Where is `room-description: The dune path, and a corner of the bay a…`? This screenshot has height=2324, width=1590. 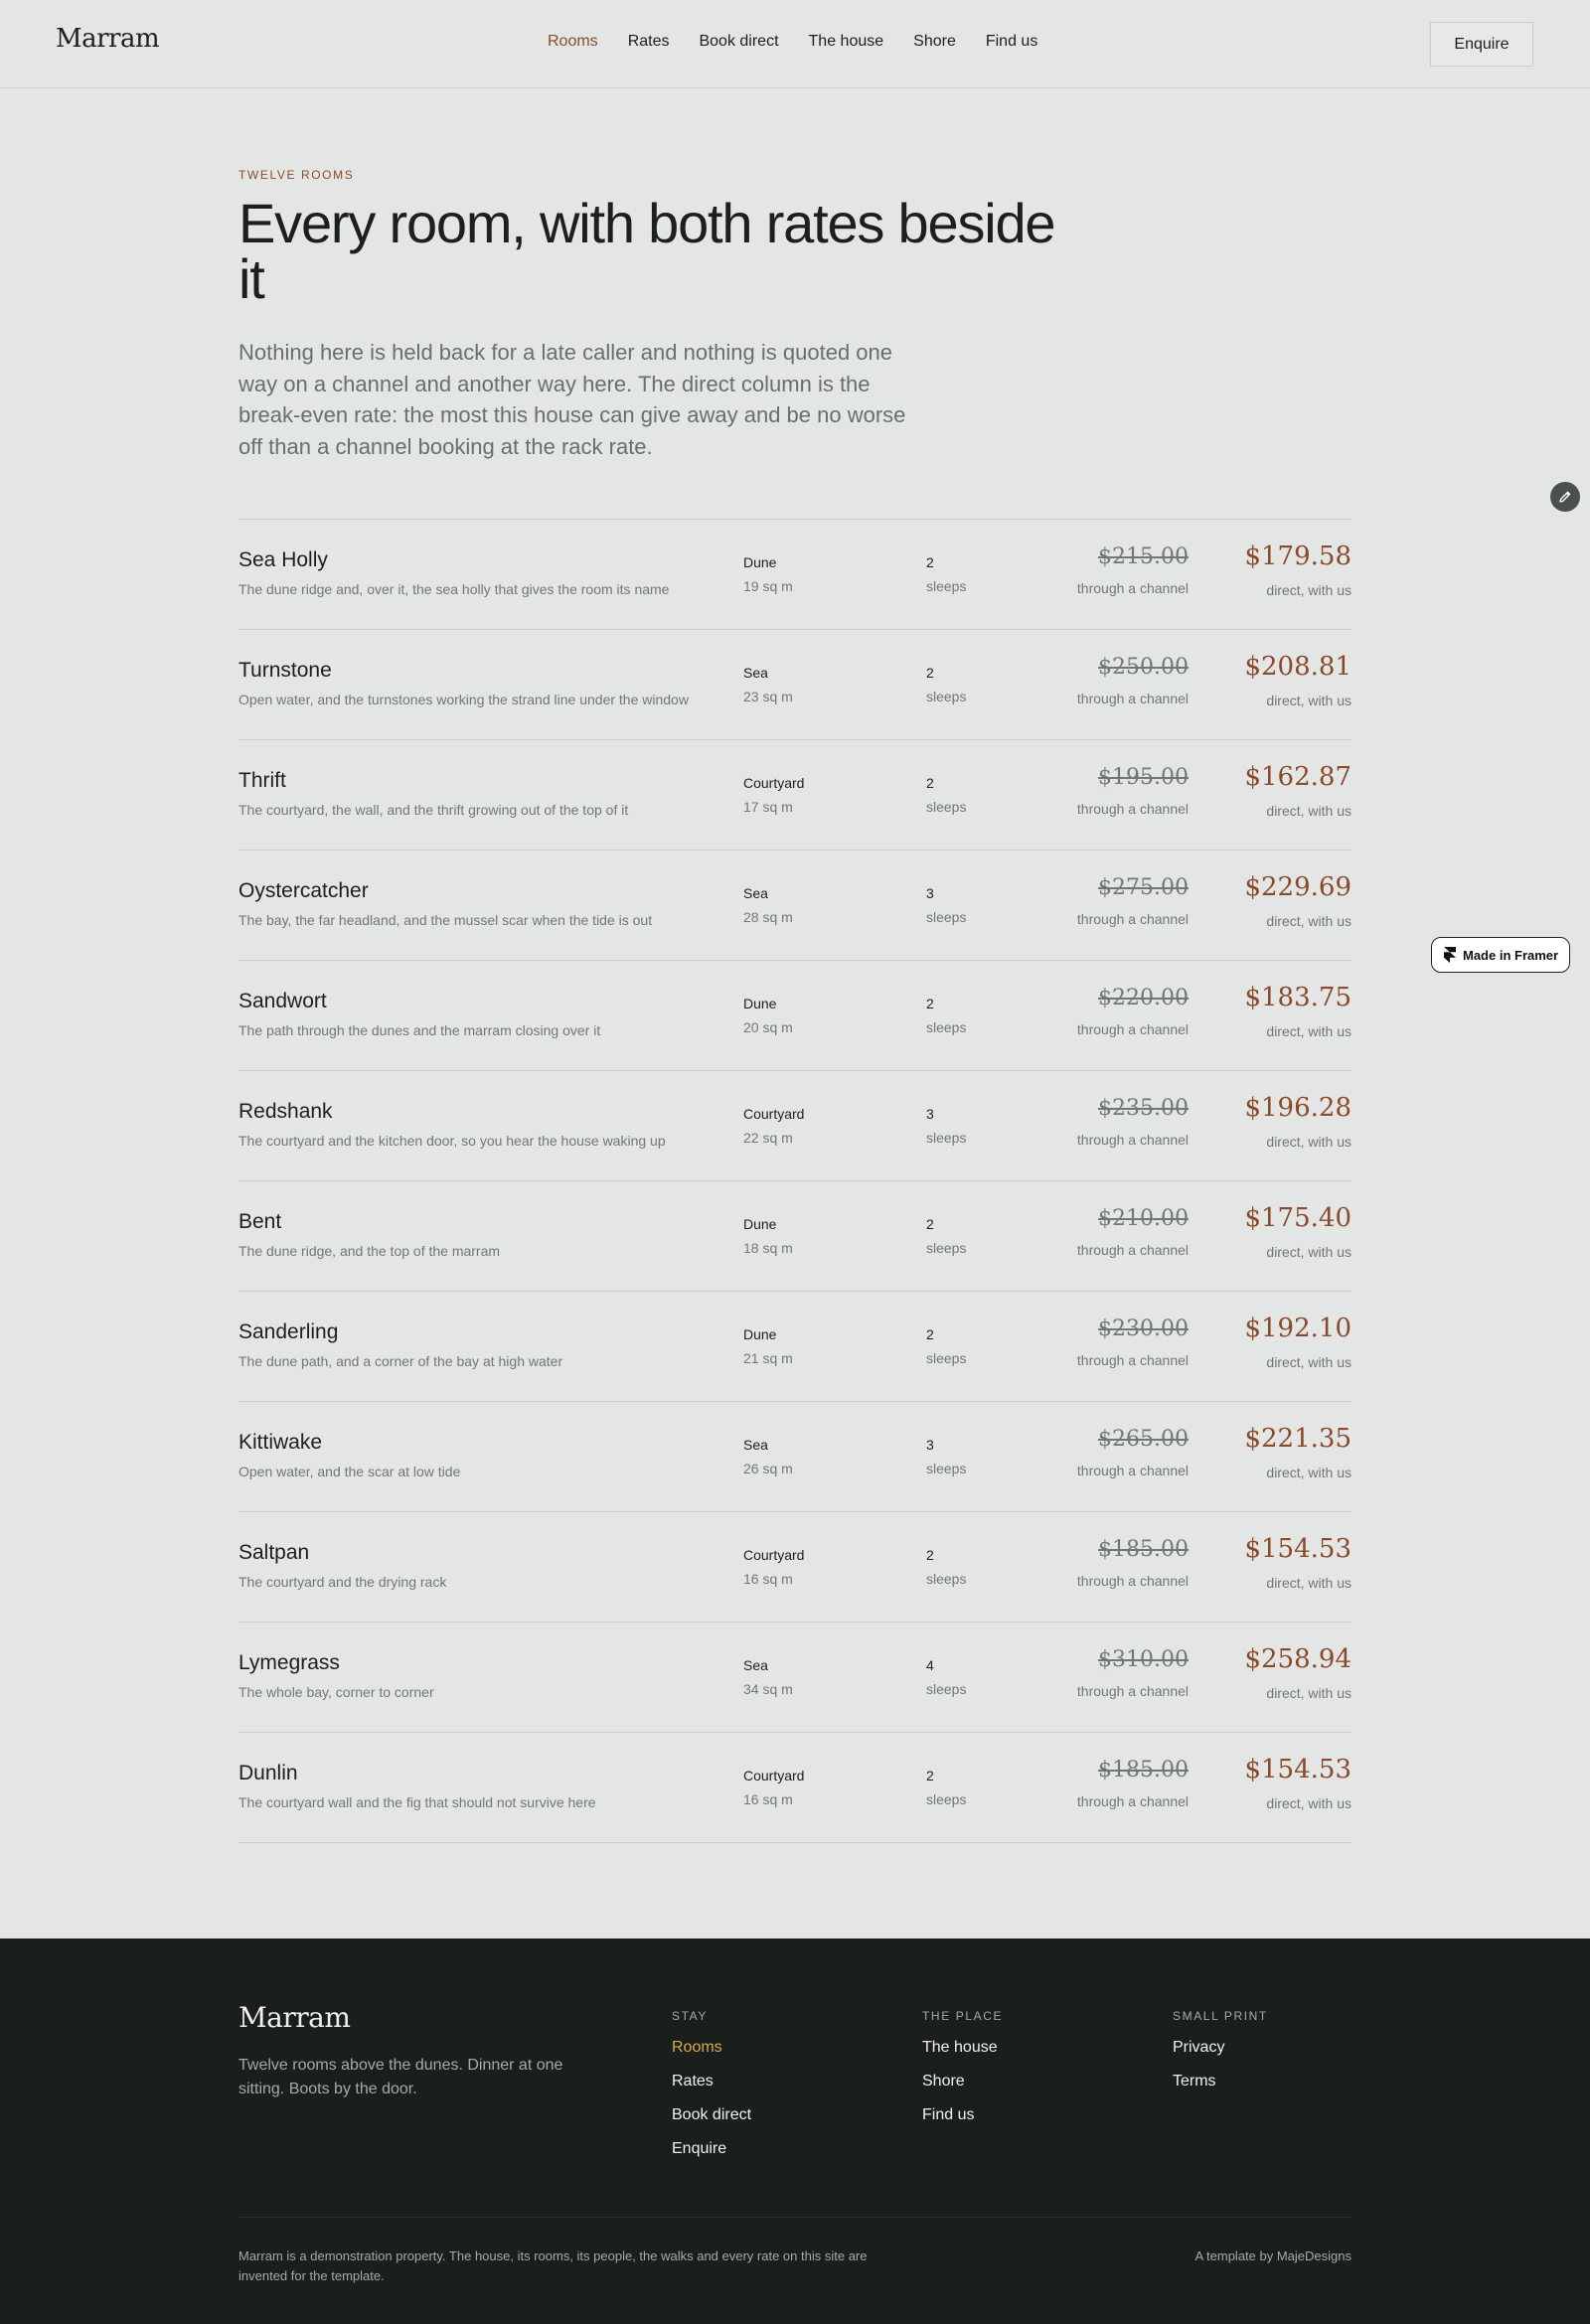
room-description: The dune path, and a corner of the bay a… is located at coordinates (400, 1361).